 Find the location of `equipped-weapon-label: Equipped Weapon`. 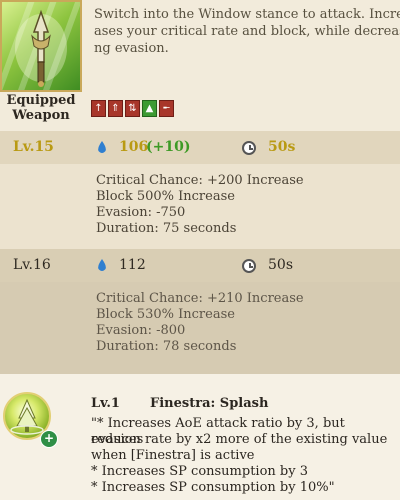

equipped-weapon-label: Equipped Weapon is located at coordinates (41, 108).